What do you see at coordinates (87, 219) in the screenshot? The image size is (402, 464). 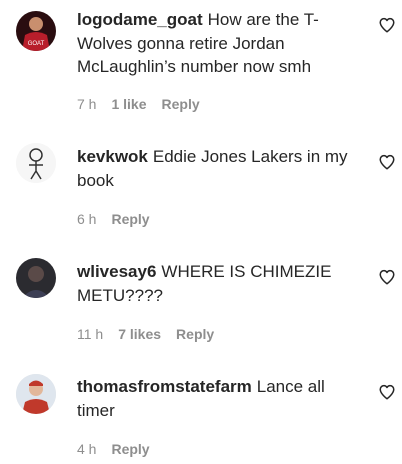 I see `comment-time: 6 h` at bounding box center [87, 219].